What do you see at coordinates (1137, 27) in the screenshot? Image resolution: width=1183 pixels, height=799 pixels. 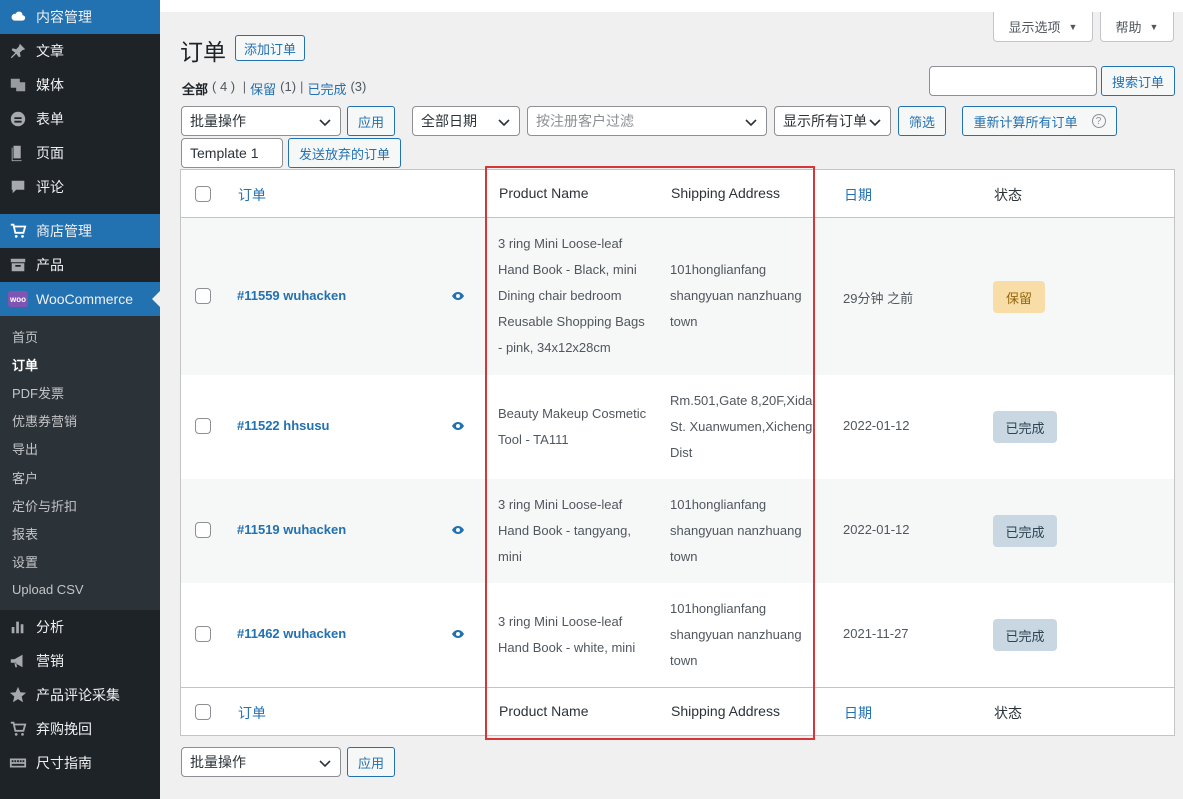 I see `help-button: 帮助 ▼` at bounding box center [1137, 27].